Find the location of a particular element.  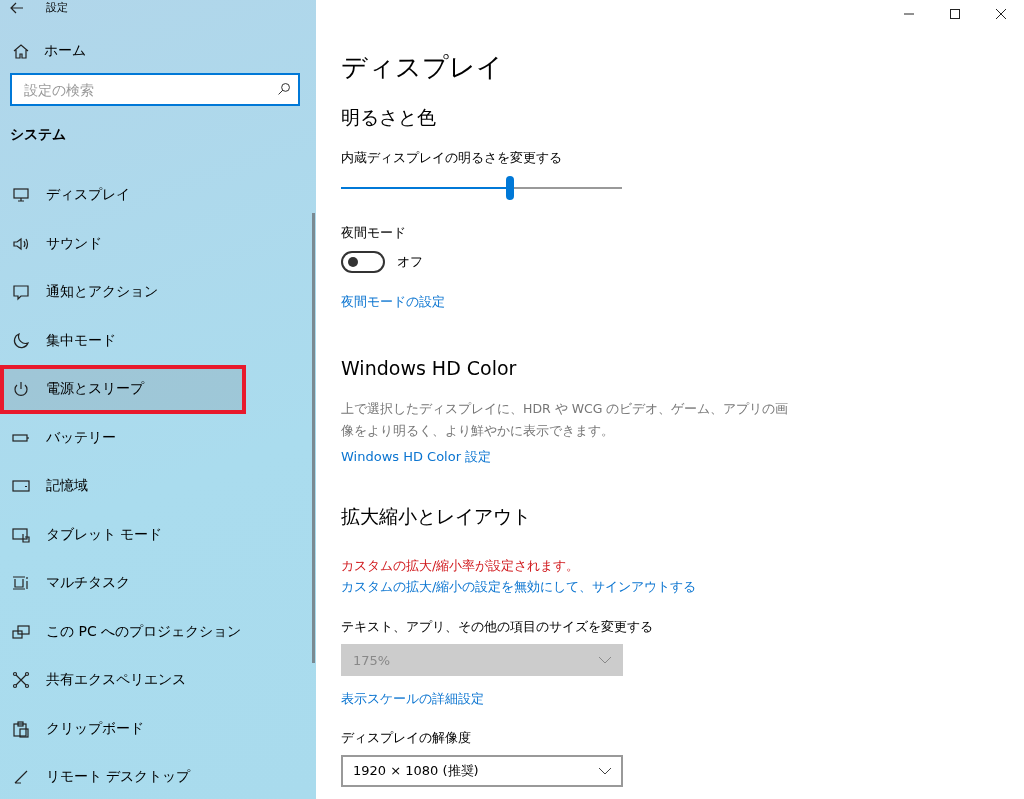

night-mode-link: 夜間モードの設定 is located at coordinates (393, 302).